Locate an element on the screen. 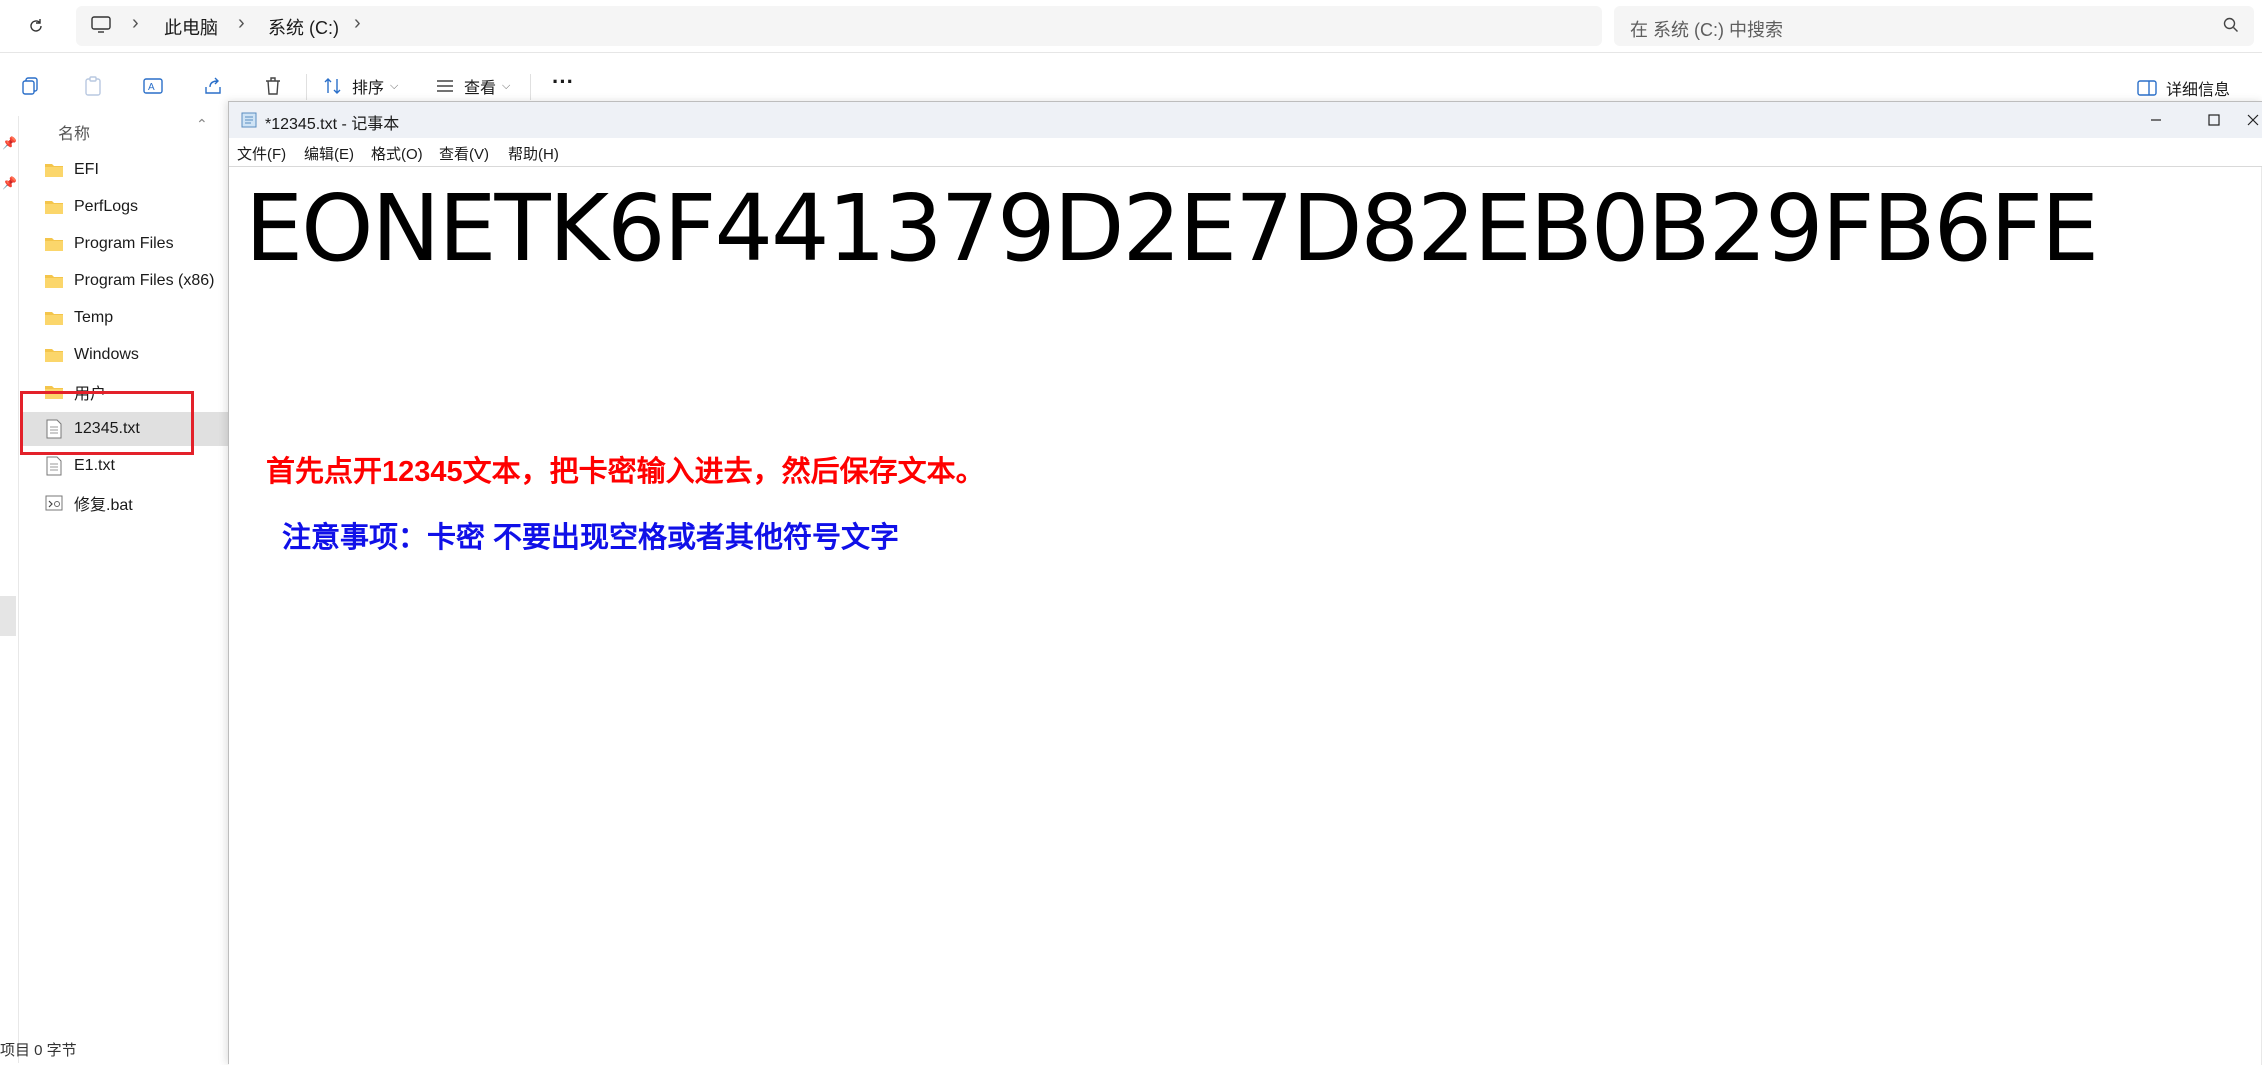 This screenshot has width=2262, height=1065. svg-text: A is located at coordinates (151, 87).